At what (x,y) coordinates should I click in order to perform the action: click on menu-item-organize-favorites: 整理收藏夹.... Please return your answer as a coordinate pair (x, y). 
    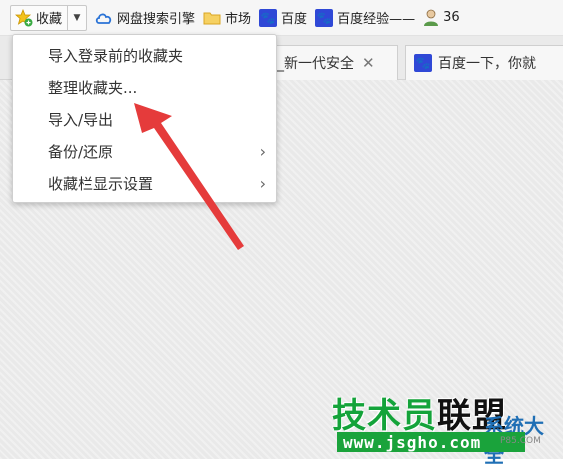
    Looking at the image, I should click on (144, 87).